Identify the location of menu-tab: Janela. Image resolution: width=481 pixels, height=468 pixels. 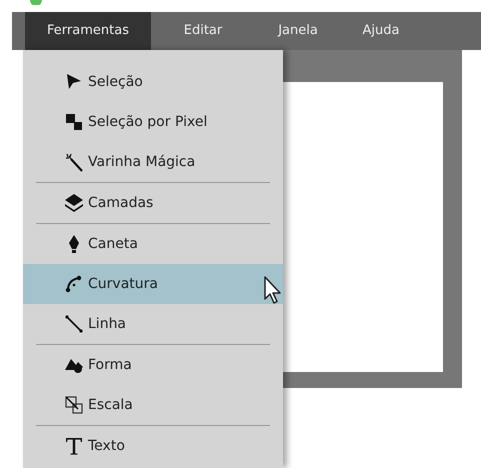
(298, 31).